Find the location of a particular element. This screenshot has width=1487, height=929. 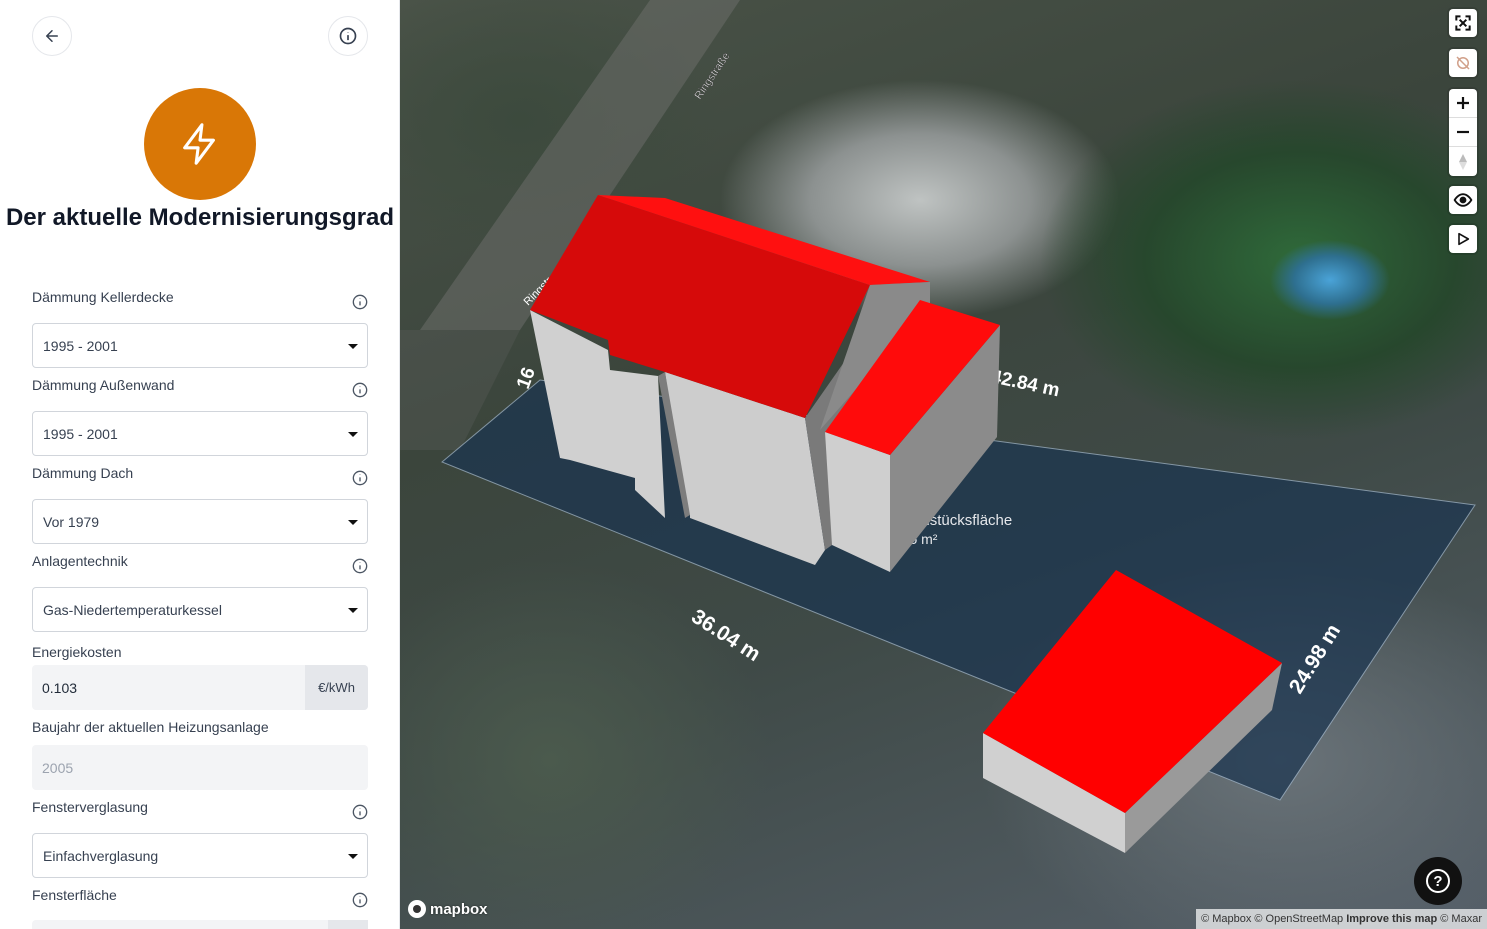

plus-icon is located at coordinates (1463, 103).